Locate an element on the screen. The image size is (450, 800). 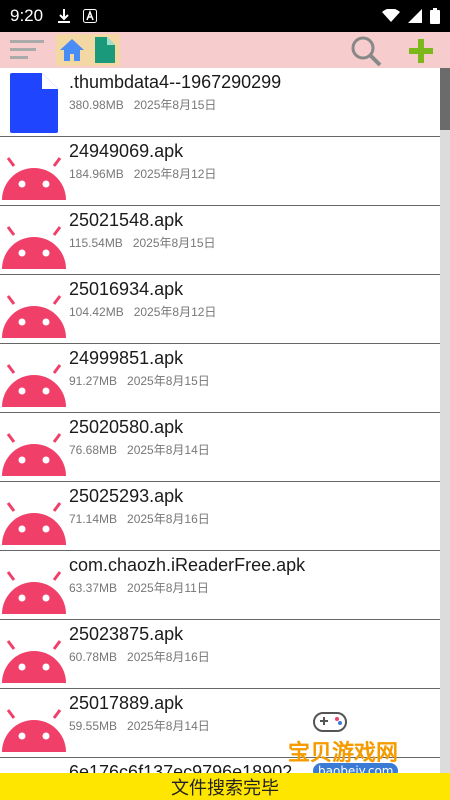
menu-icon is located at coordinates (28, 50).